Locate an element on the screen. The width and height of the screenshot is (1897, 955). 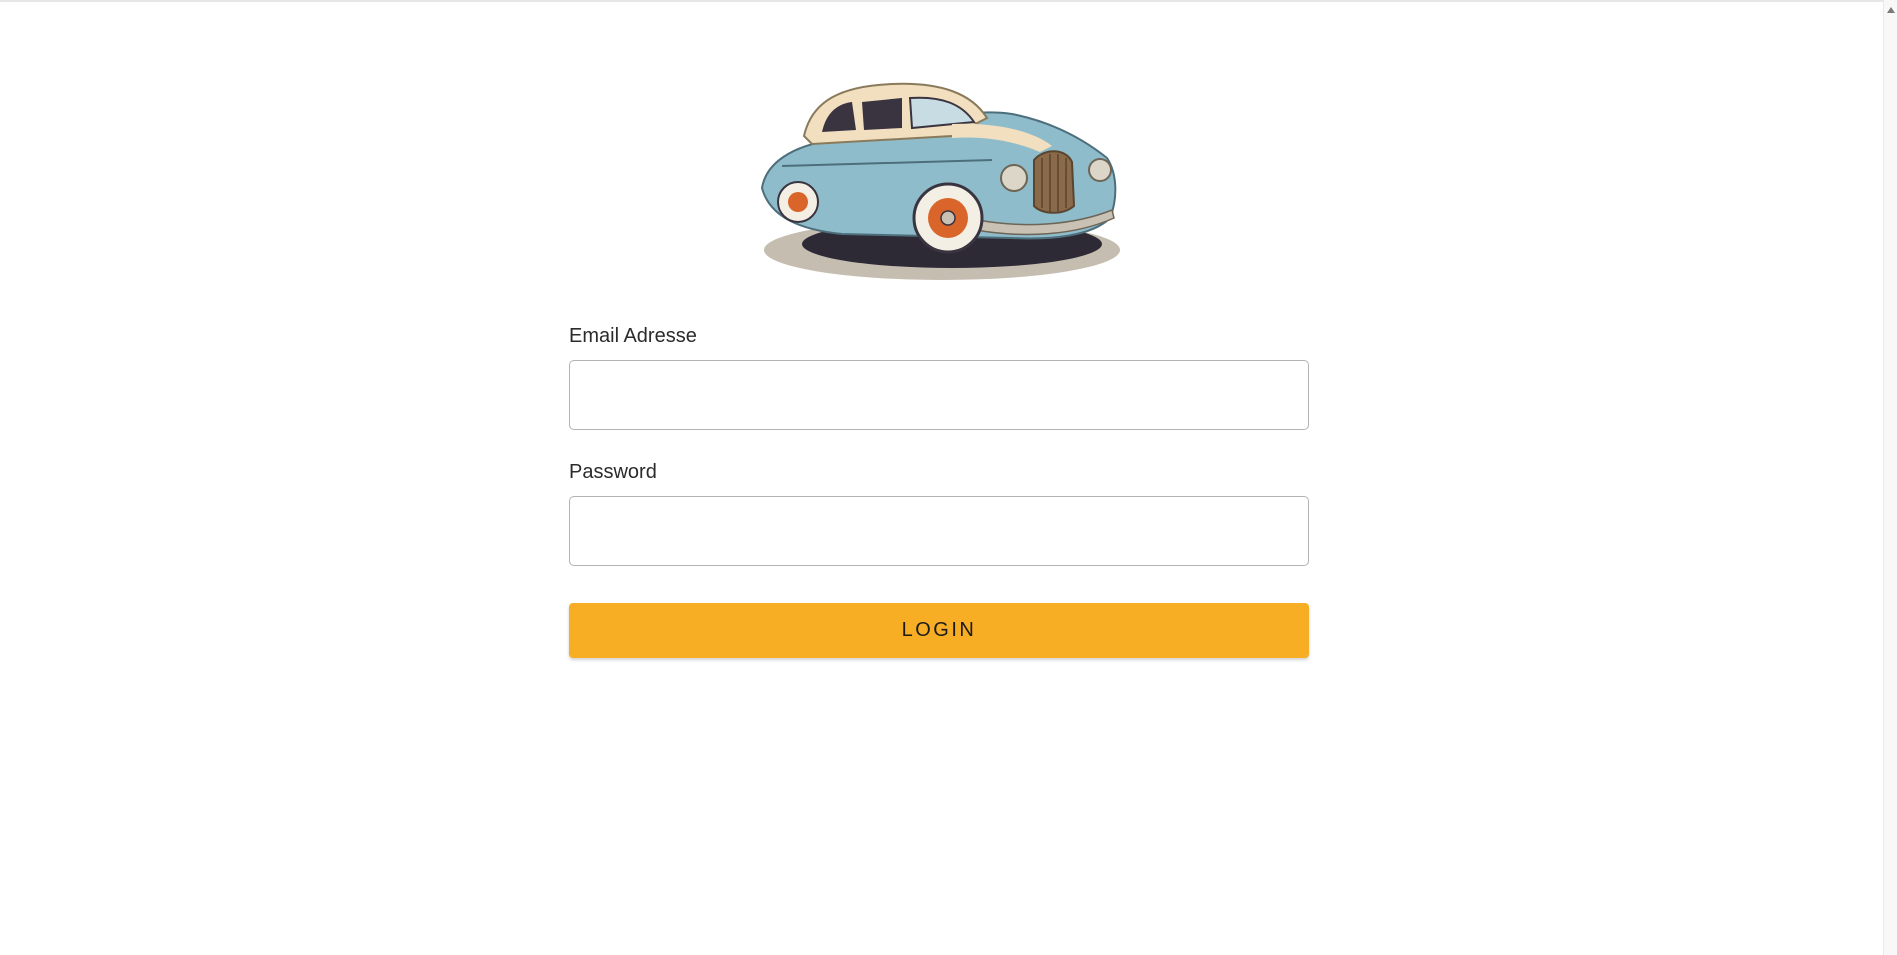
car-headlight-left is located at coordinates (1014, 178).